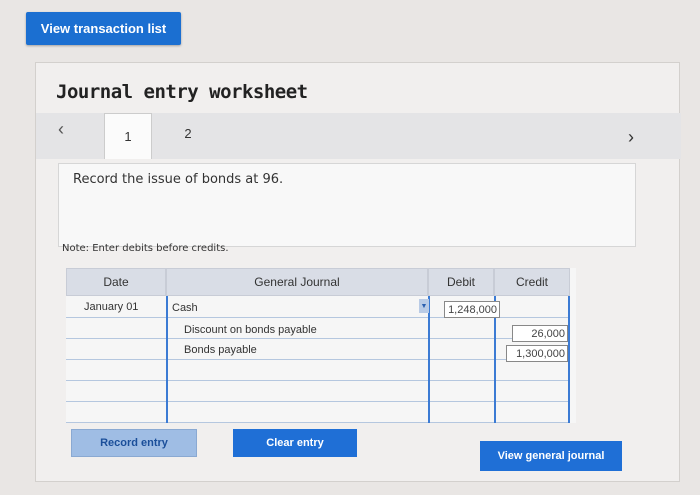  I want to click on clear-entry-button: Clear entry, so click(295, 443).